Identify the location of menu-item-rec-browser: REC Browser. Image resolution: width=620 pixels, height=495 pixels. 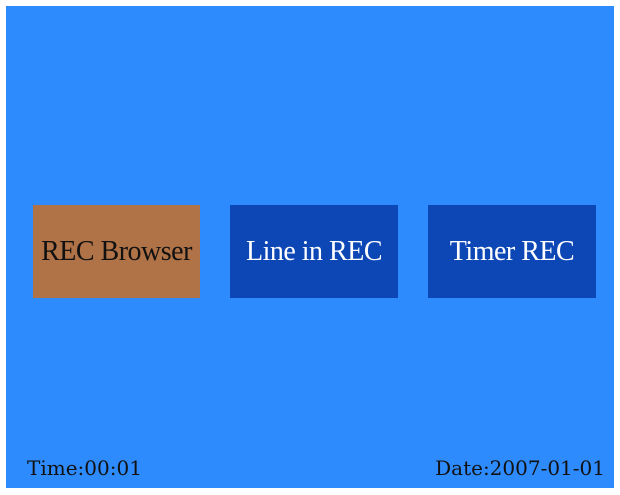
(116, 251).